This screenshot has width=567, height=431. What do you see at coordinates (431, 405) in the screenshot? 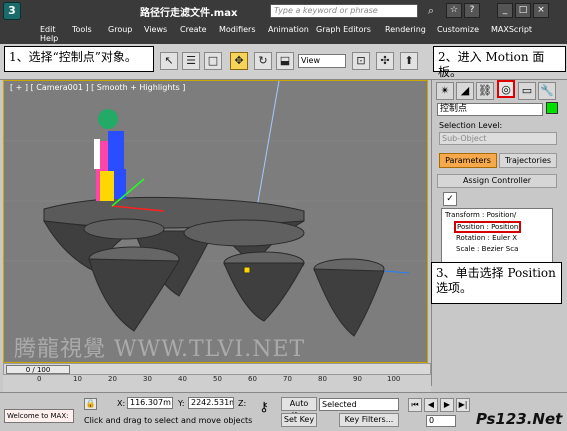
I see `previous-frame-icon: ◀` at bounding box center [431, 405].